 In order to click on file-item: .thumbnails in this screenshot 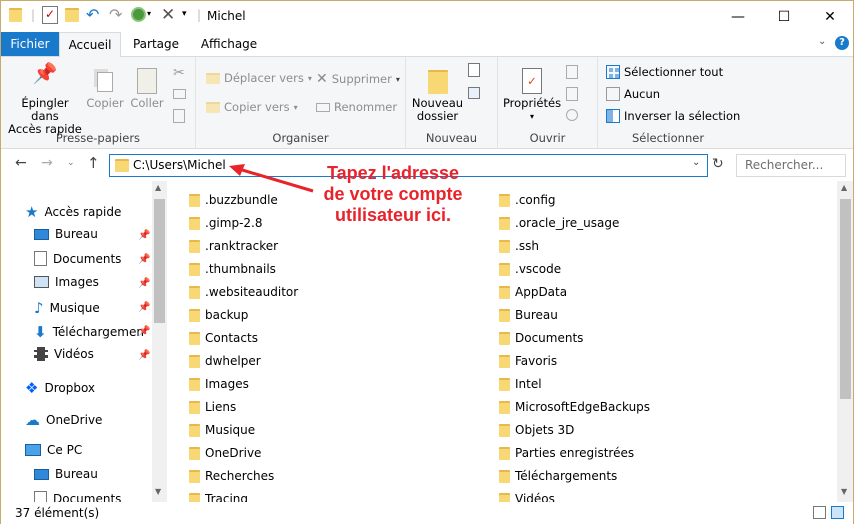, I will do `click(232, 269)`.